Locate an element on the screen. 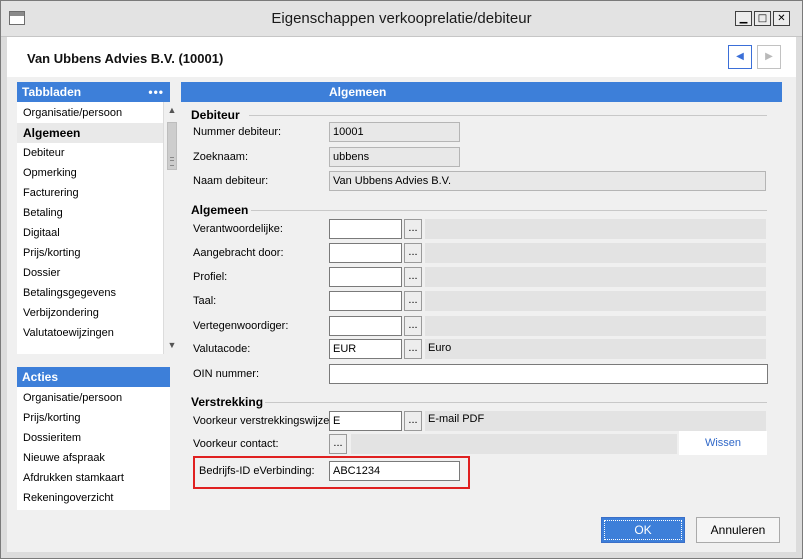 The image size is (803, 559). cancel-button: Annuleren is located at coordinates (738, 530).